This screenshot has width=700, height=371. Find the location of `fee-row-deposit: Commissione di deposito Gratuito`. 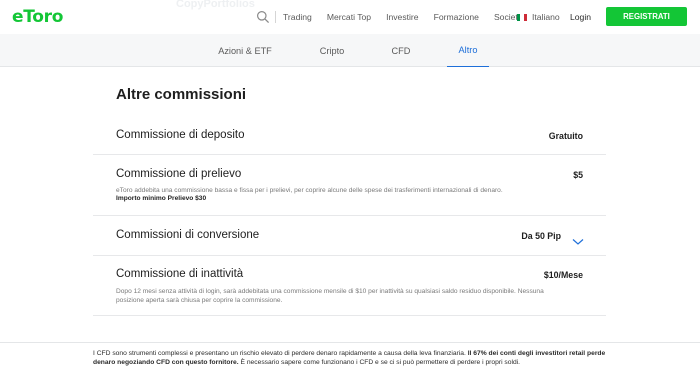

fee-row-deposit: Commissione di deposito Gratuito is located at coordinates (349, 136).